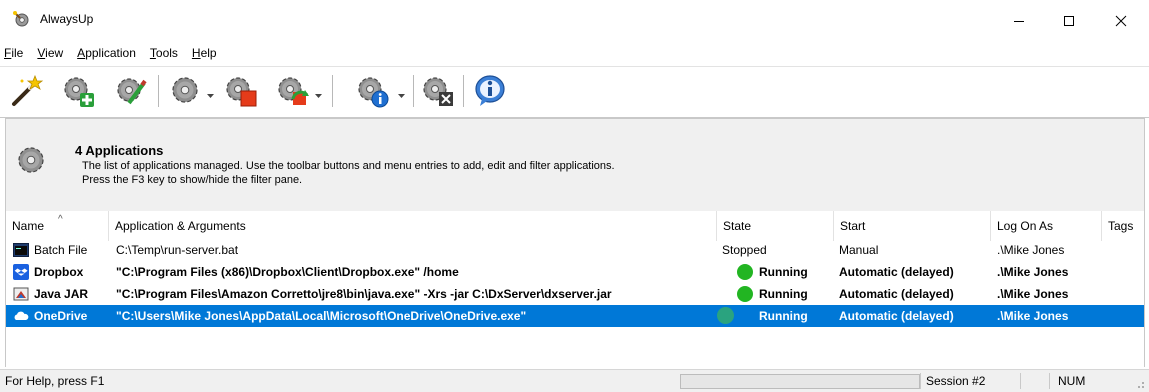  Describe the element at coordinates (744, 250) in the screenshot. I see `row-state: Stopped` at that location.